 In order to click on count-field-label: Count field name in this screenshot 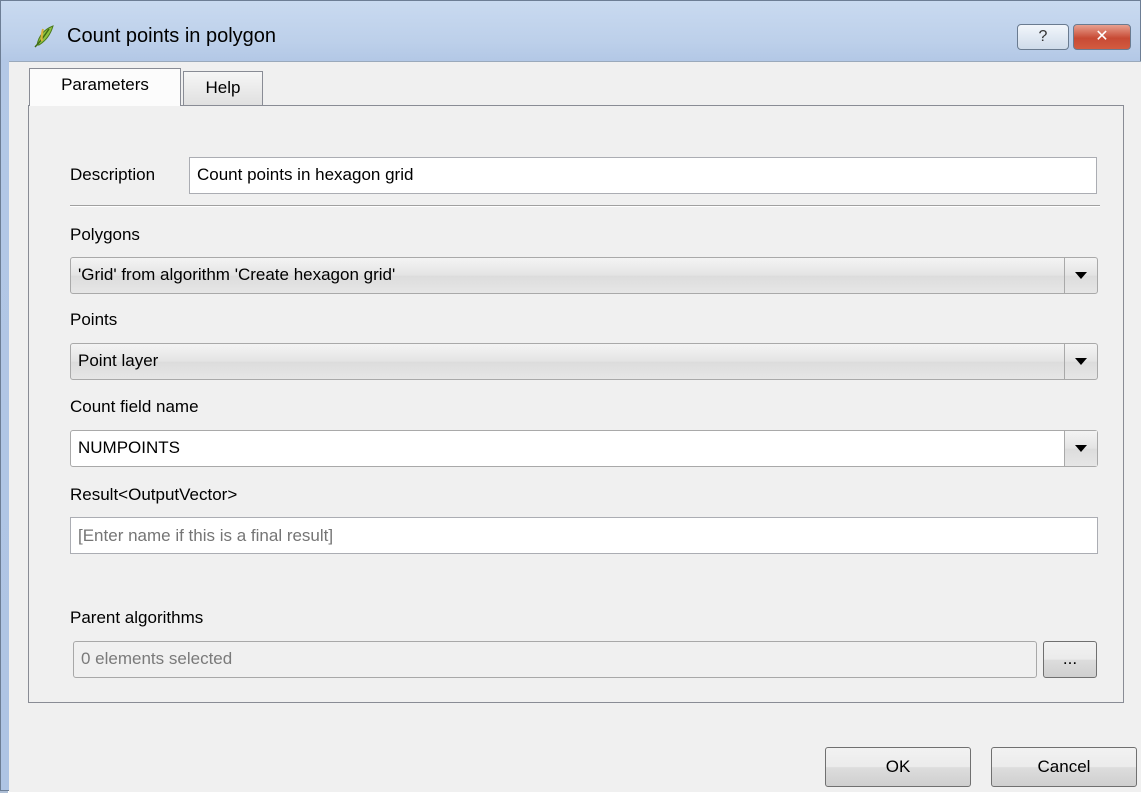, I will do `click(134, 406)`.